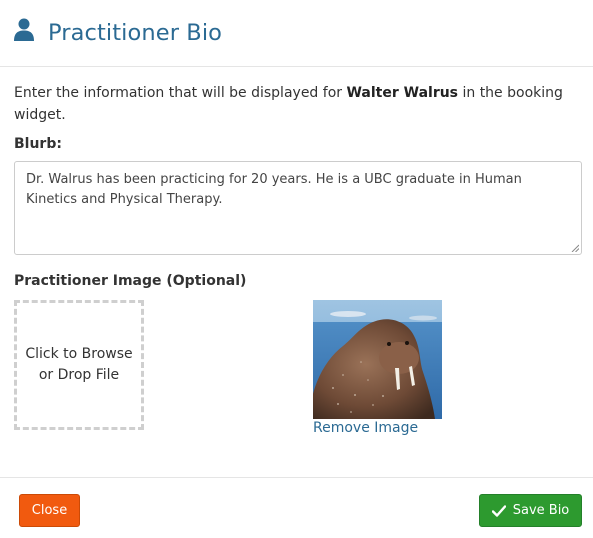 The image size is (593, 538). I want to click on close-button-label: Close, so click(49, 510).